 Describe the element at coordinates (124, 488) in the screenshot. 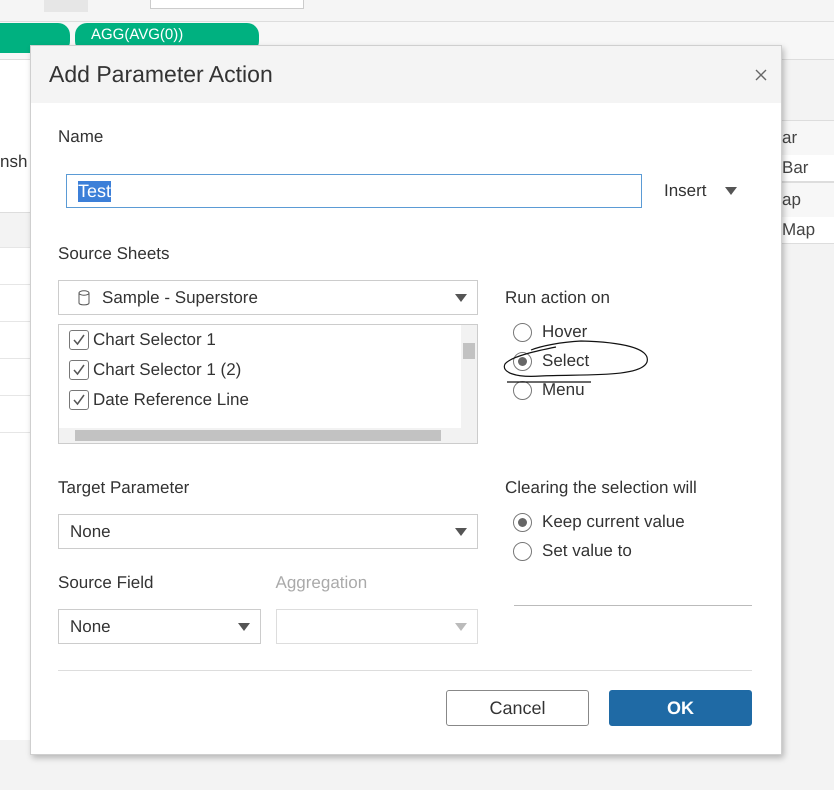

I see `field-label: Target Parameter` at that location.